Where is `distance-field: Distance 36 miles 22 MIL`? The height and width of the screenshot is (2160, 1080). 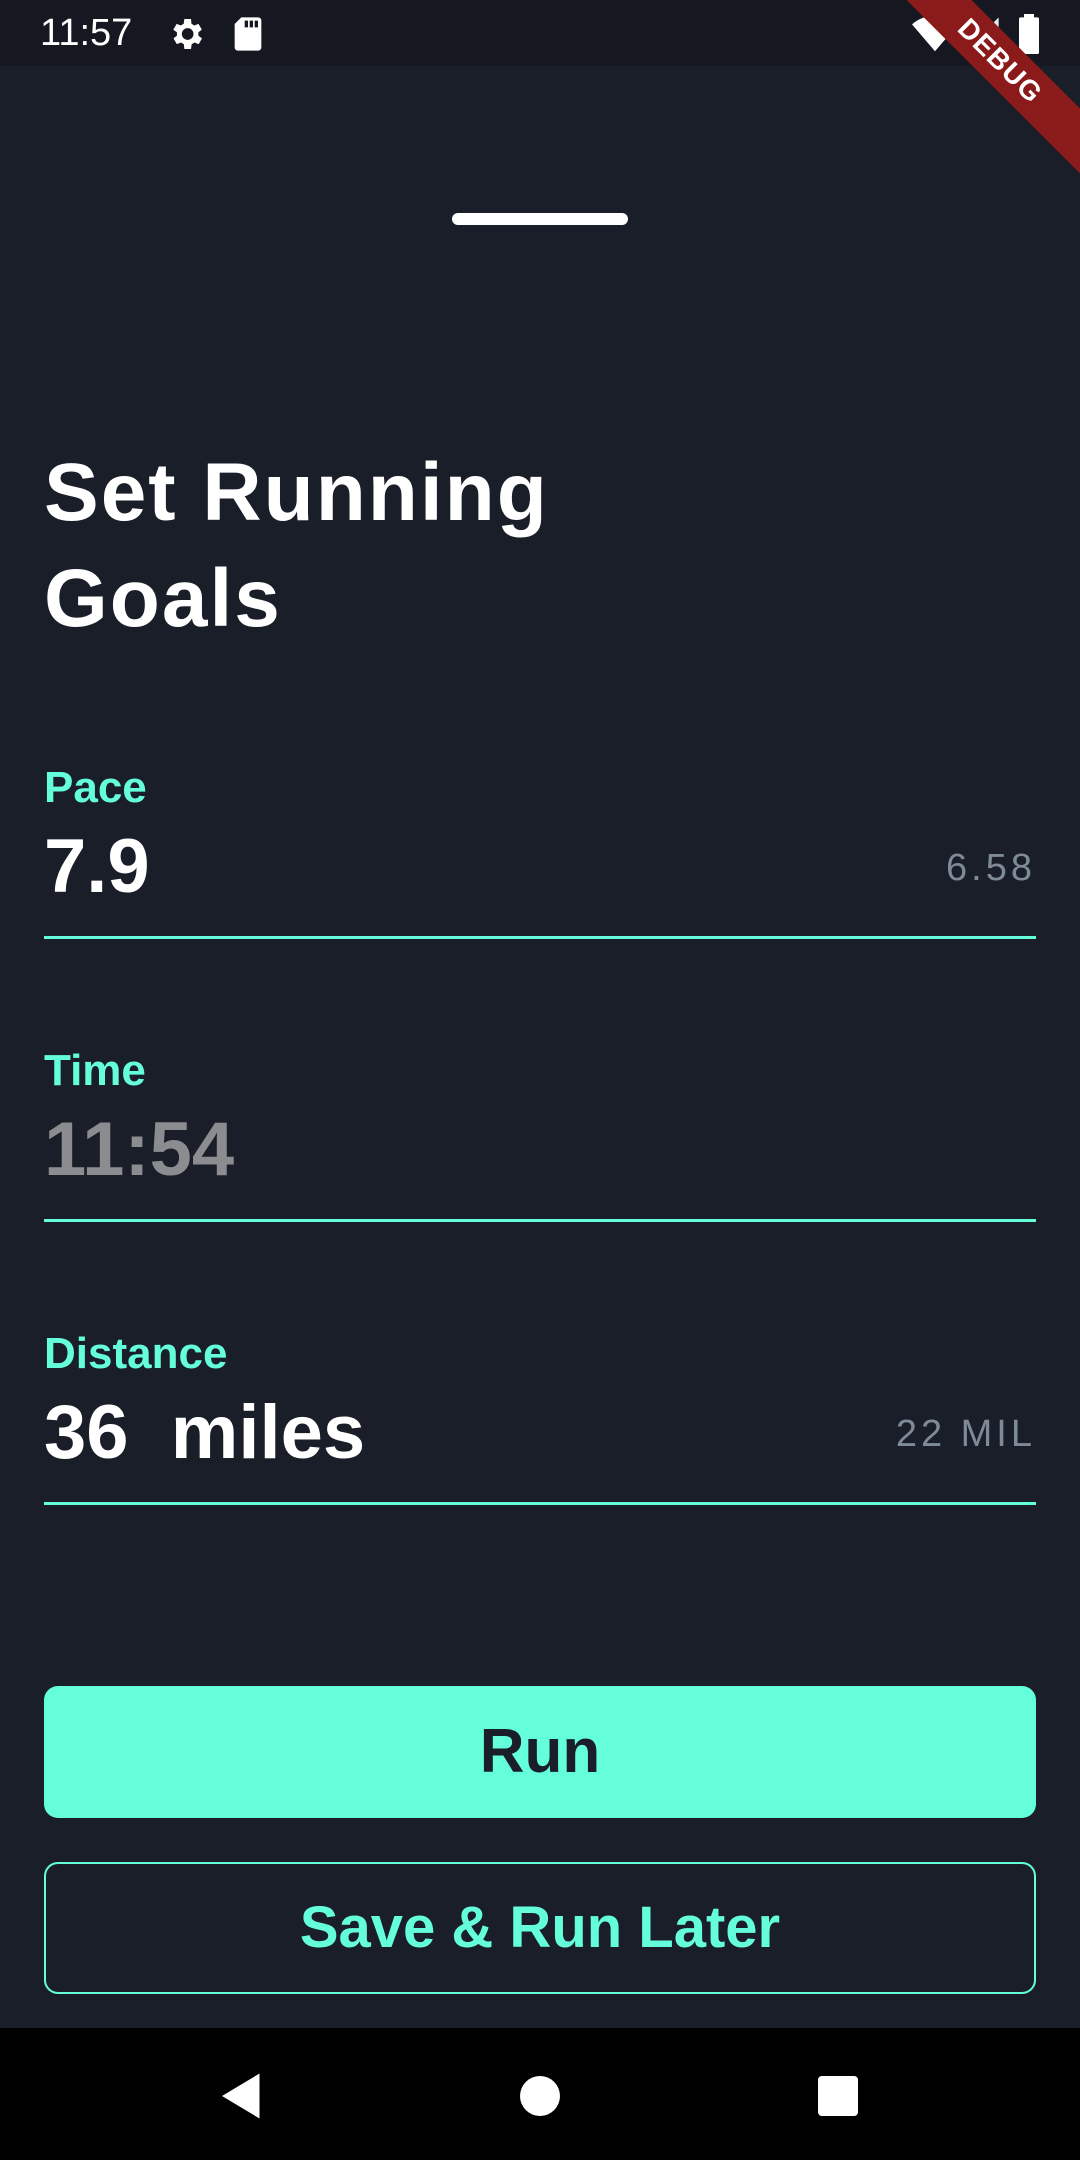 distance-field: Distance 36 miles 22 MIL is located at coordinates (540, 1421).